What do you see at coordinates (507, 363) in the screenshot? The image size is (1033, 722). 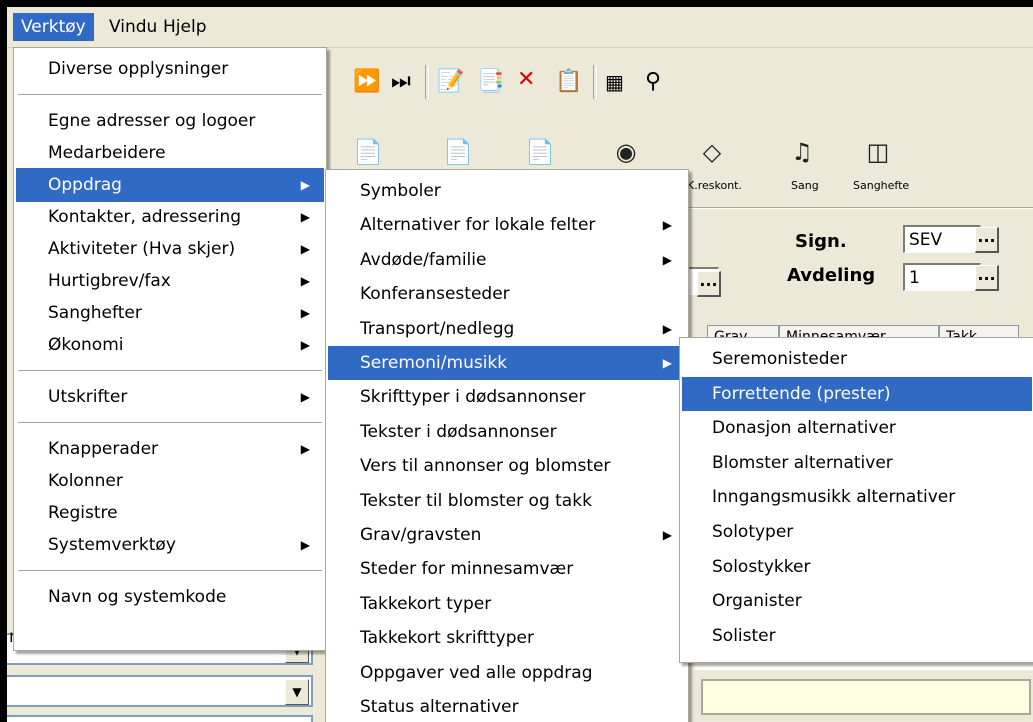 I see `menu-item-seremoni-musikk: Seremoni/musikk ▶` at bounding box center [507, 363].